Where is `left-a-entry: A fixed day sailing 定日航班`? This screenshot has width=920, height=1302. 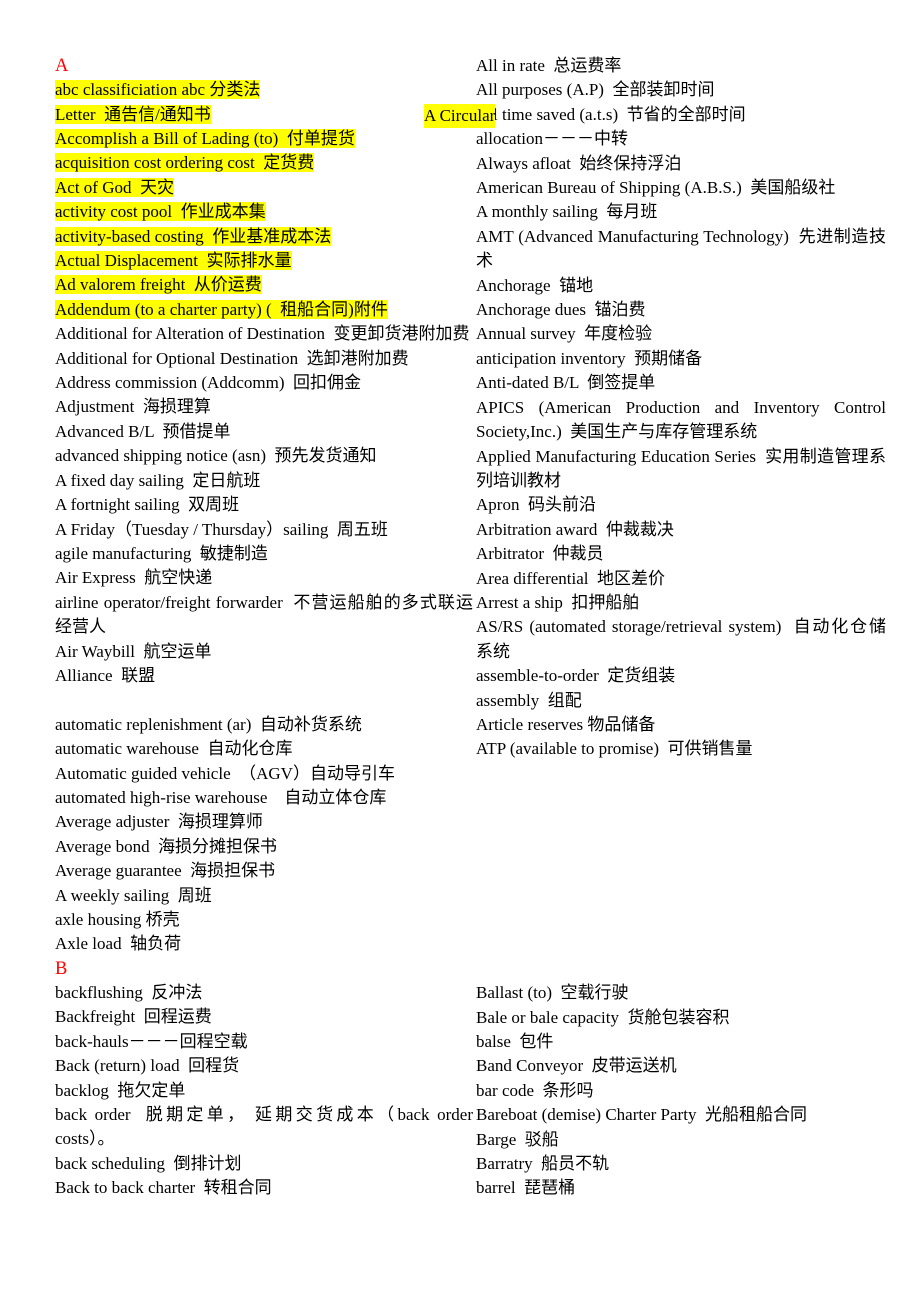
left-a-entry: A fixed day sailing 定日航班 is located at coordinates (158, 480).